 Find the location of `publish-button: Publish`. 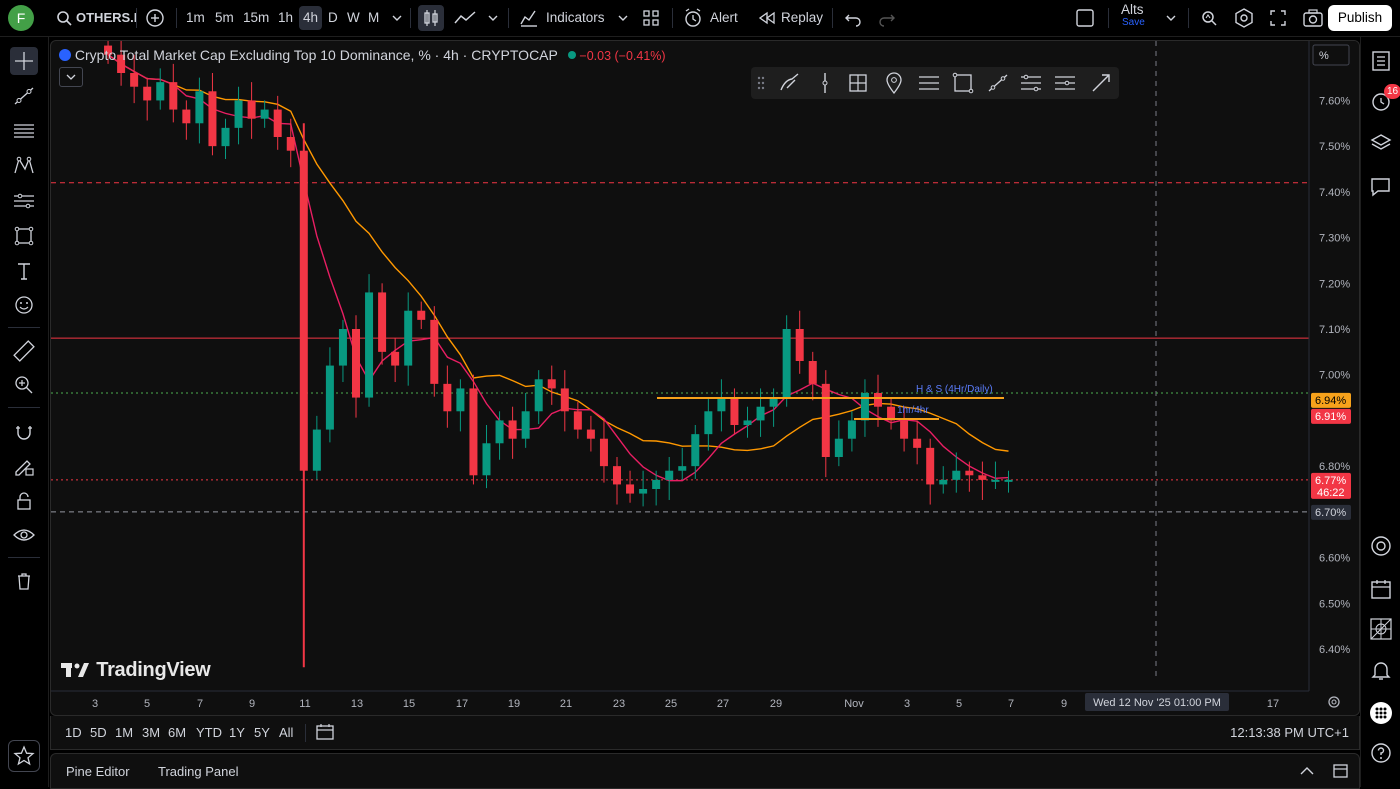

publish-button: Publish is located at coordinates (1360, 18).